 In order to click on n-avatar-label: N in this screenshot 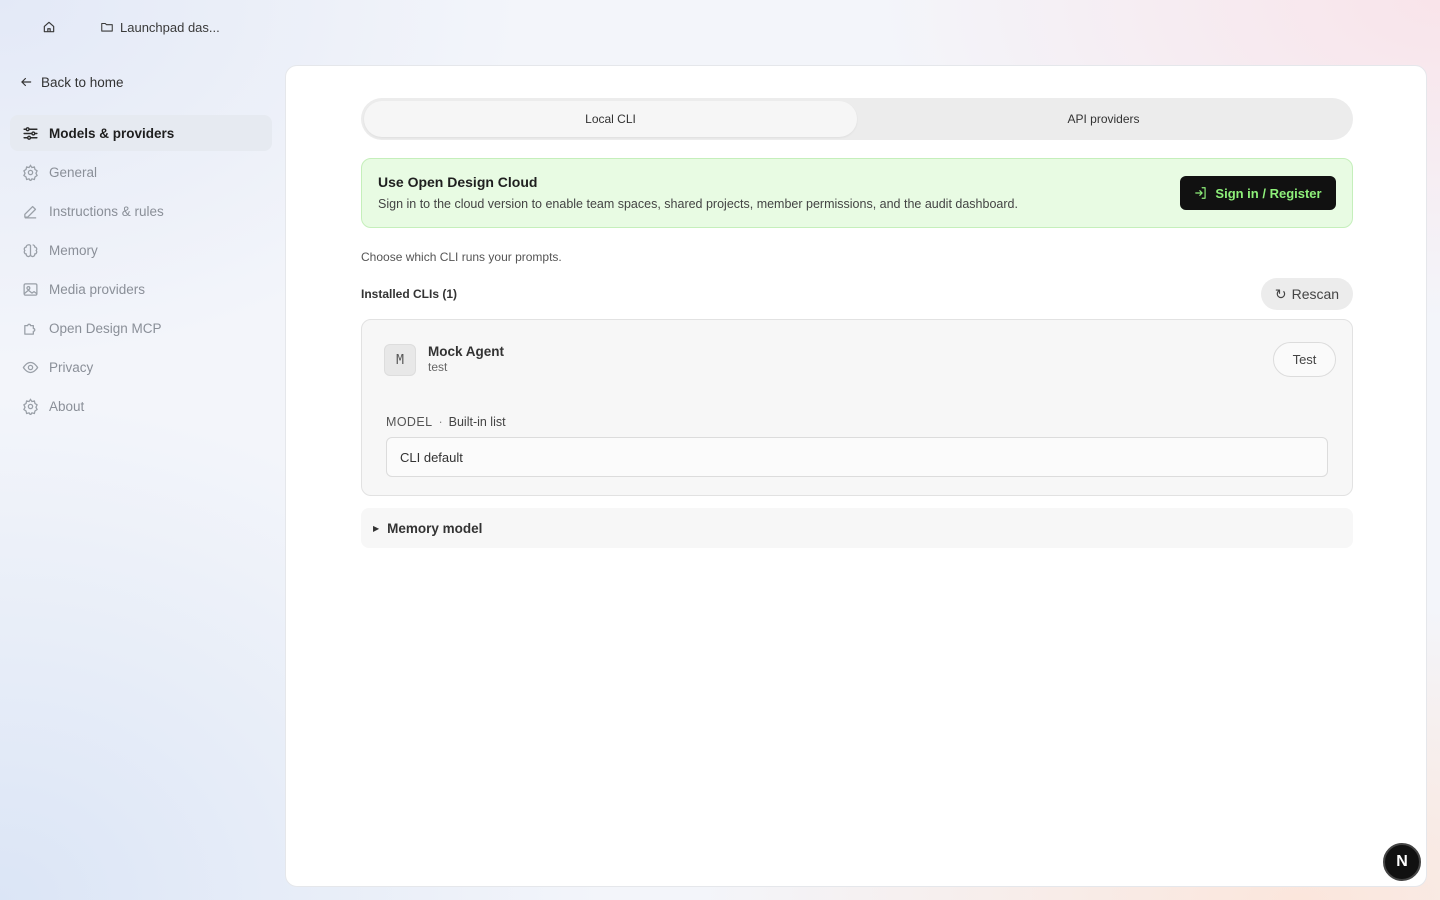, I will do `click(1402, 861)`.